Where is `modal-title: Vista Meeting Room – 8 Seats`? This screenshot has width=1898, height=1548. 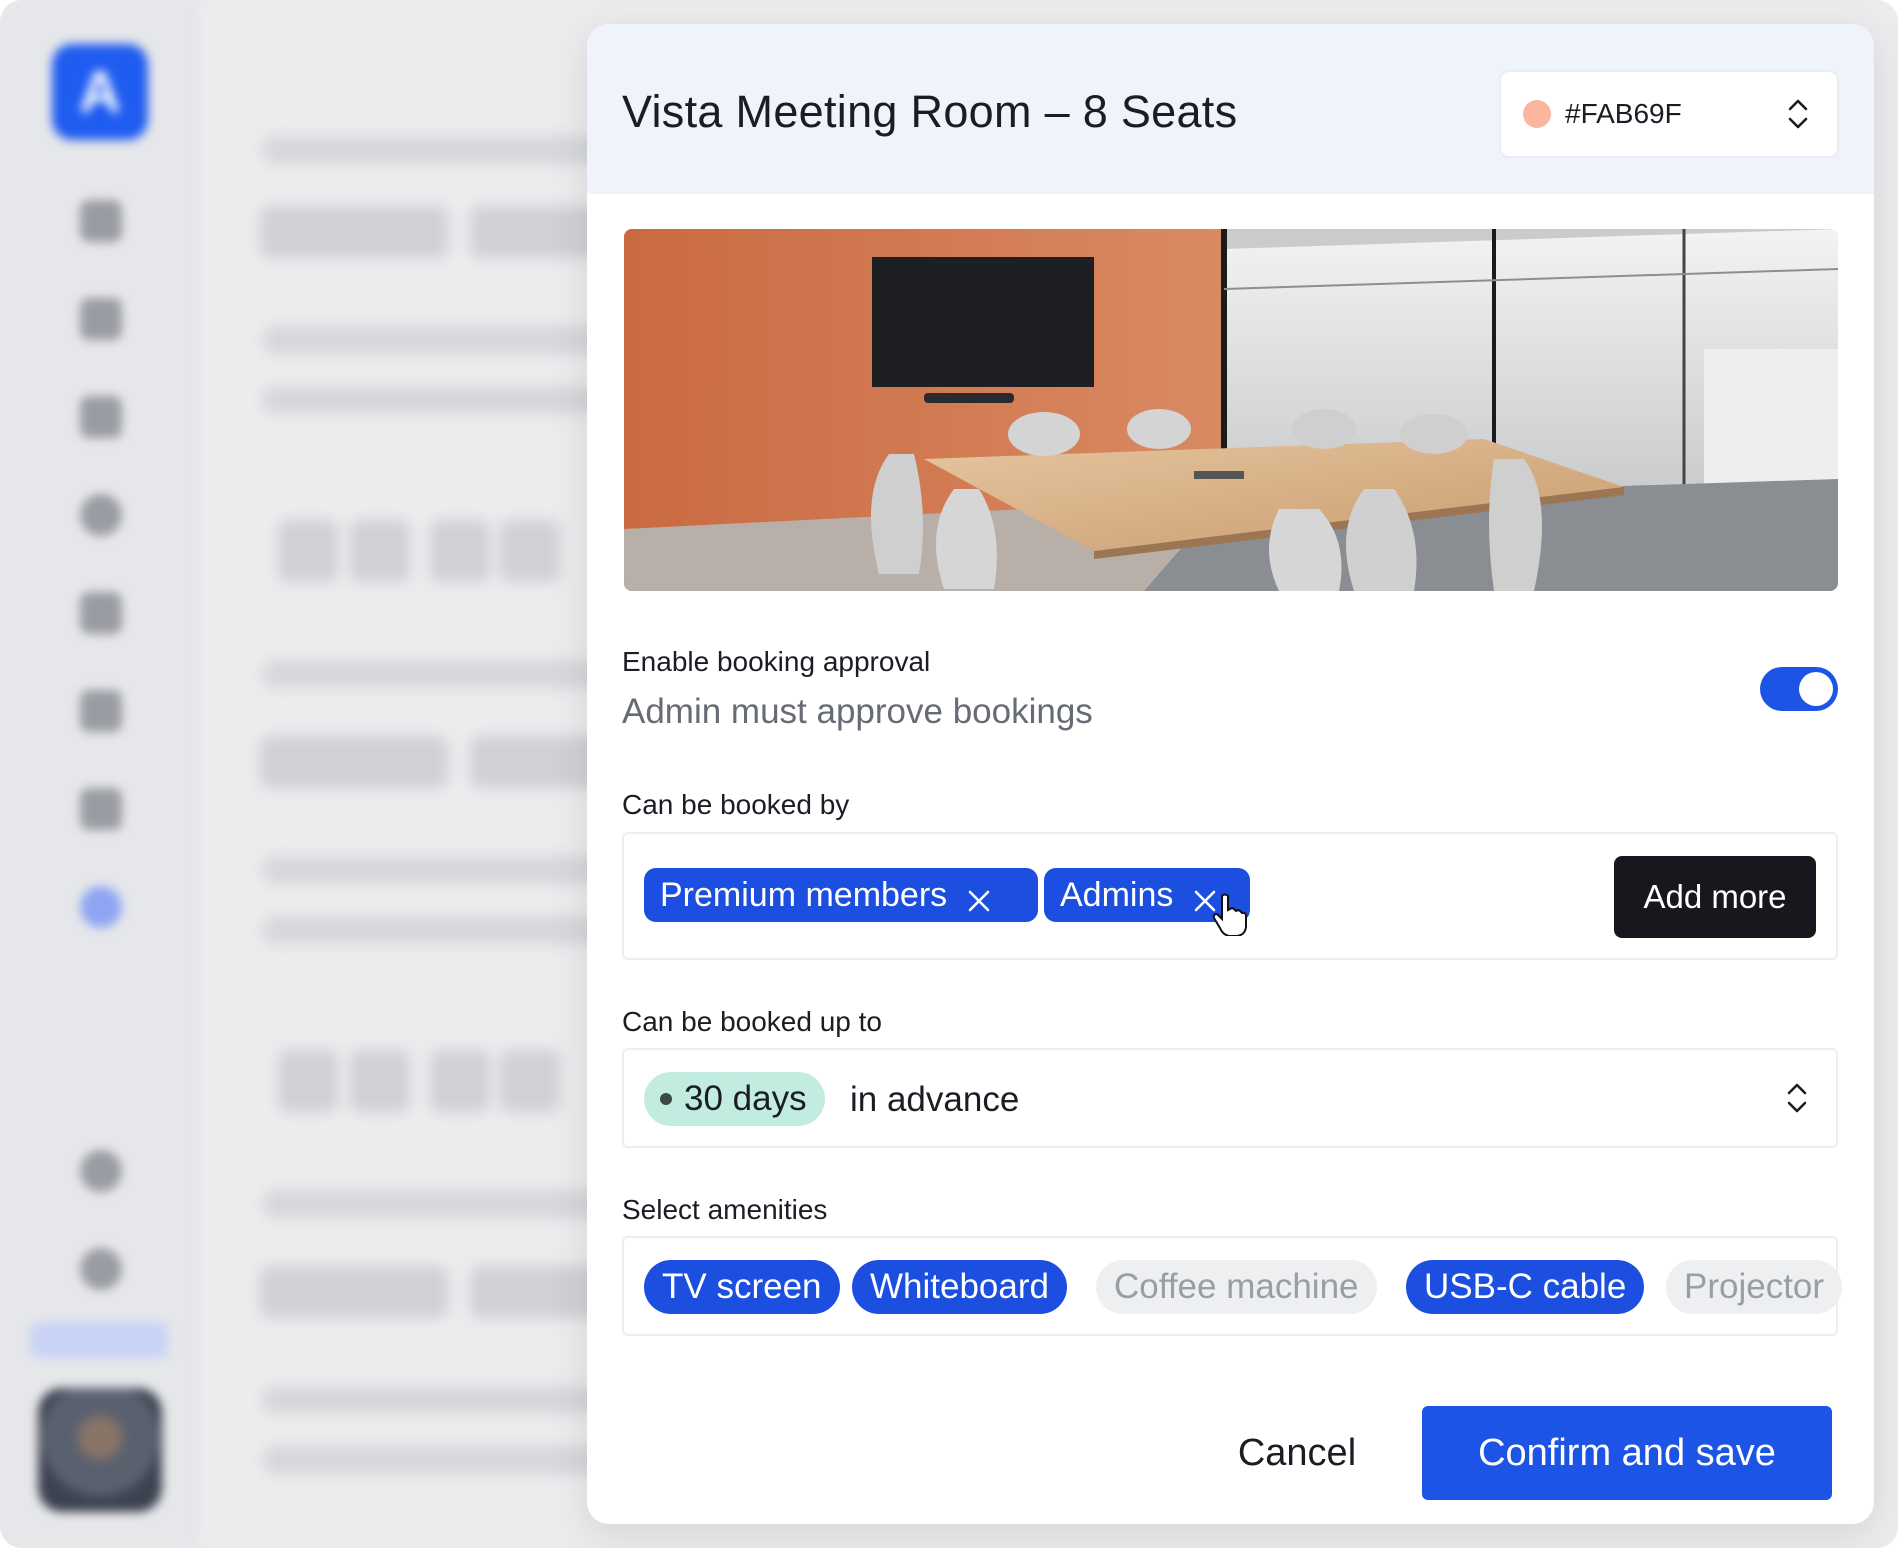
modal-title: Vista Meeting Room – 8 Seats is located at coordinates (930, 111).